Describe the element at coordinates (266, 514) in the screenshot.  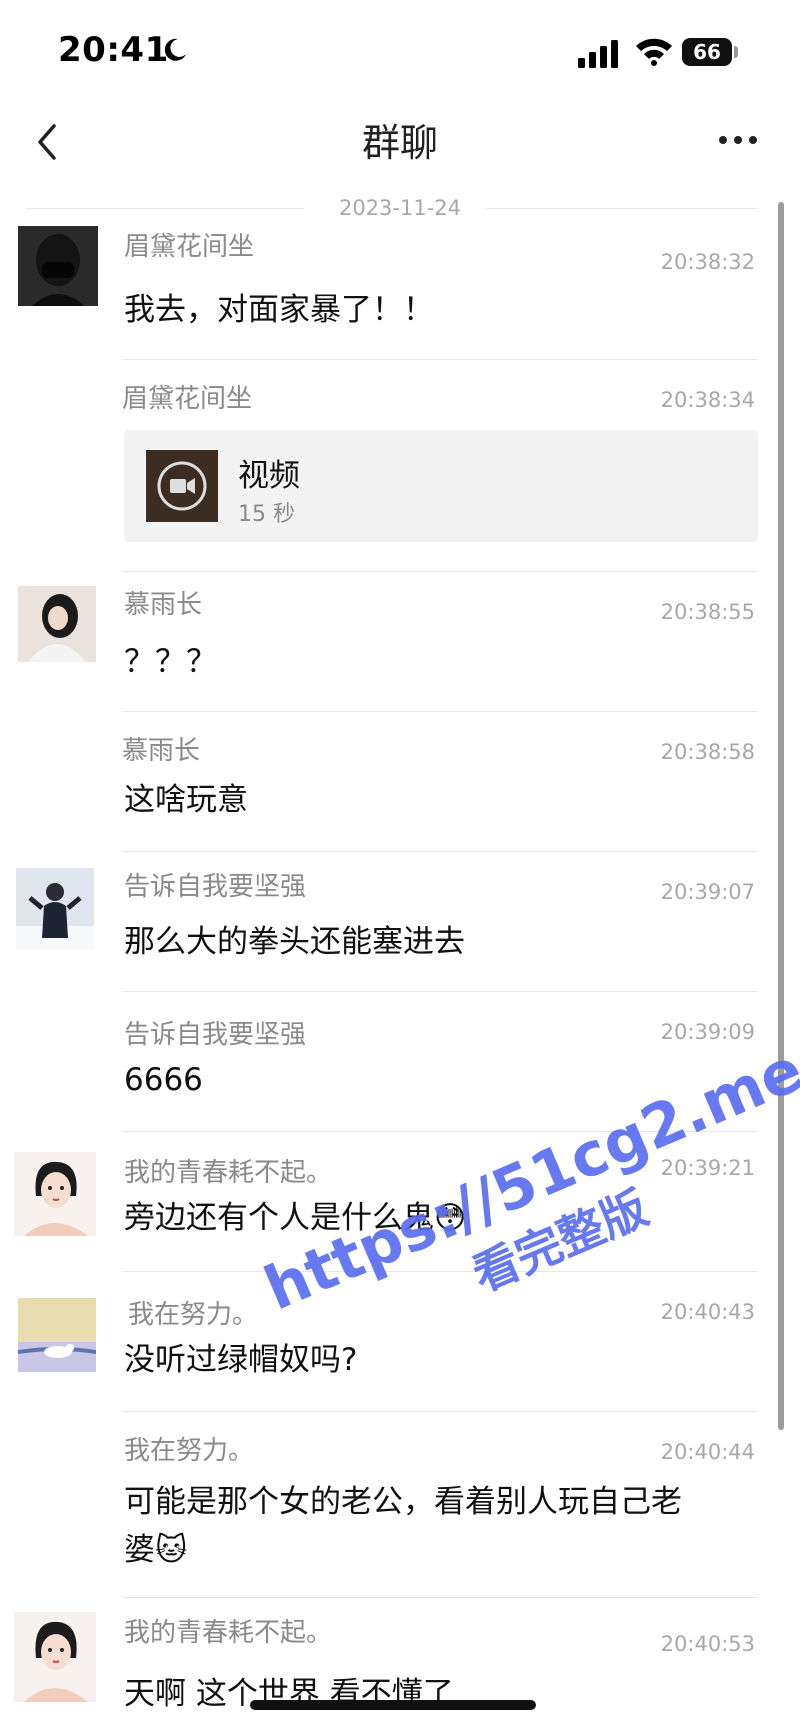
I see `video-duration: 15 秒` at that location.